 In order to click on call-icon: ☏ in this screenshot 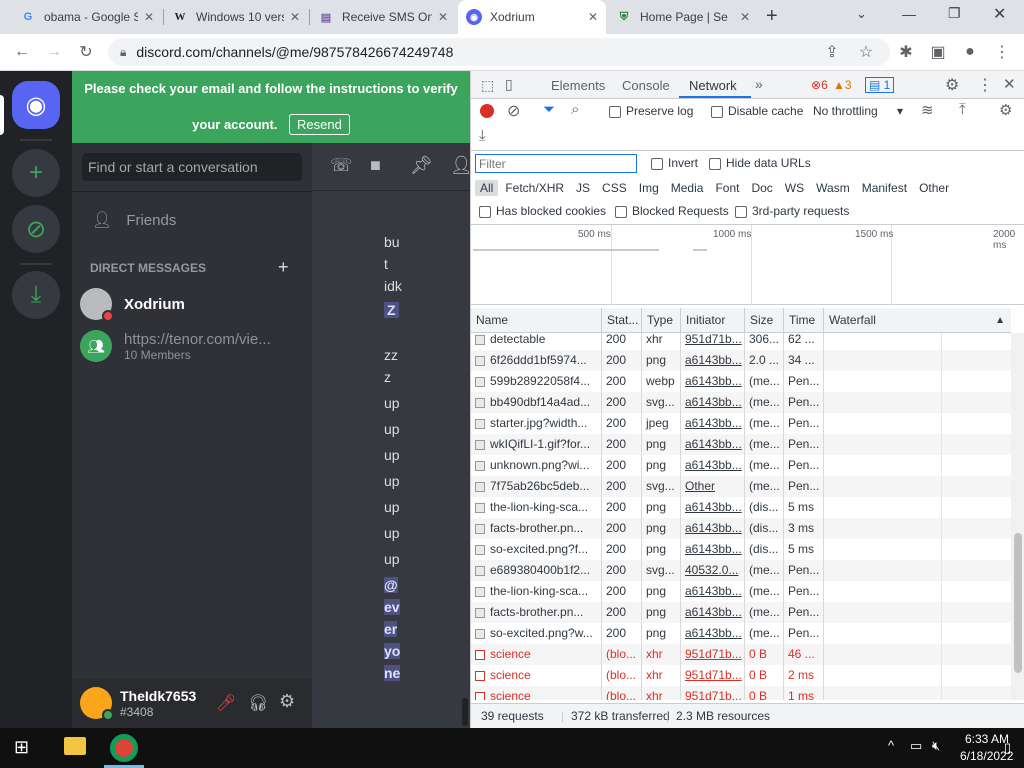, I will do `click(341, 165)`.